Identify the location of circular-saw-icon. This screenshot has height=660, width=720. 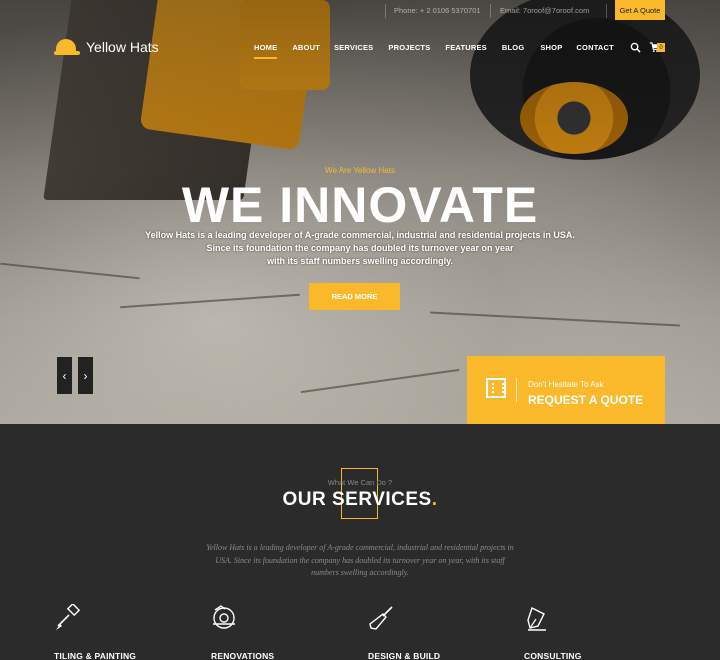
(224, 617).